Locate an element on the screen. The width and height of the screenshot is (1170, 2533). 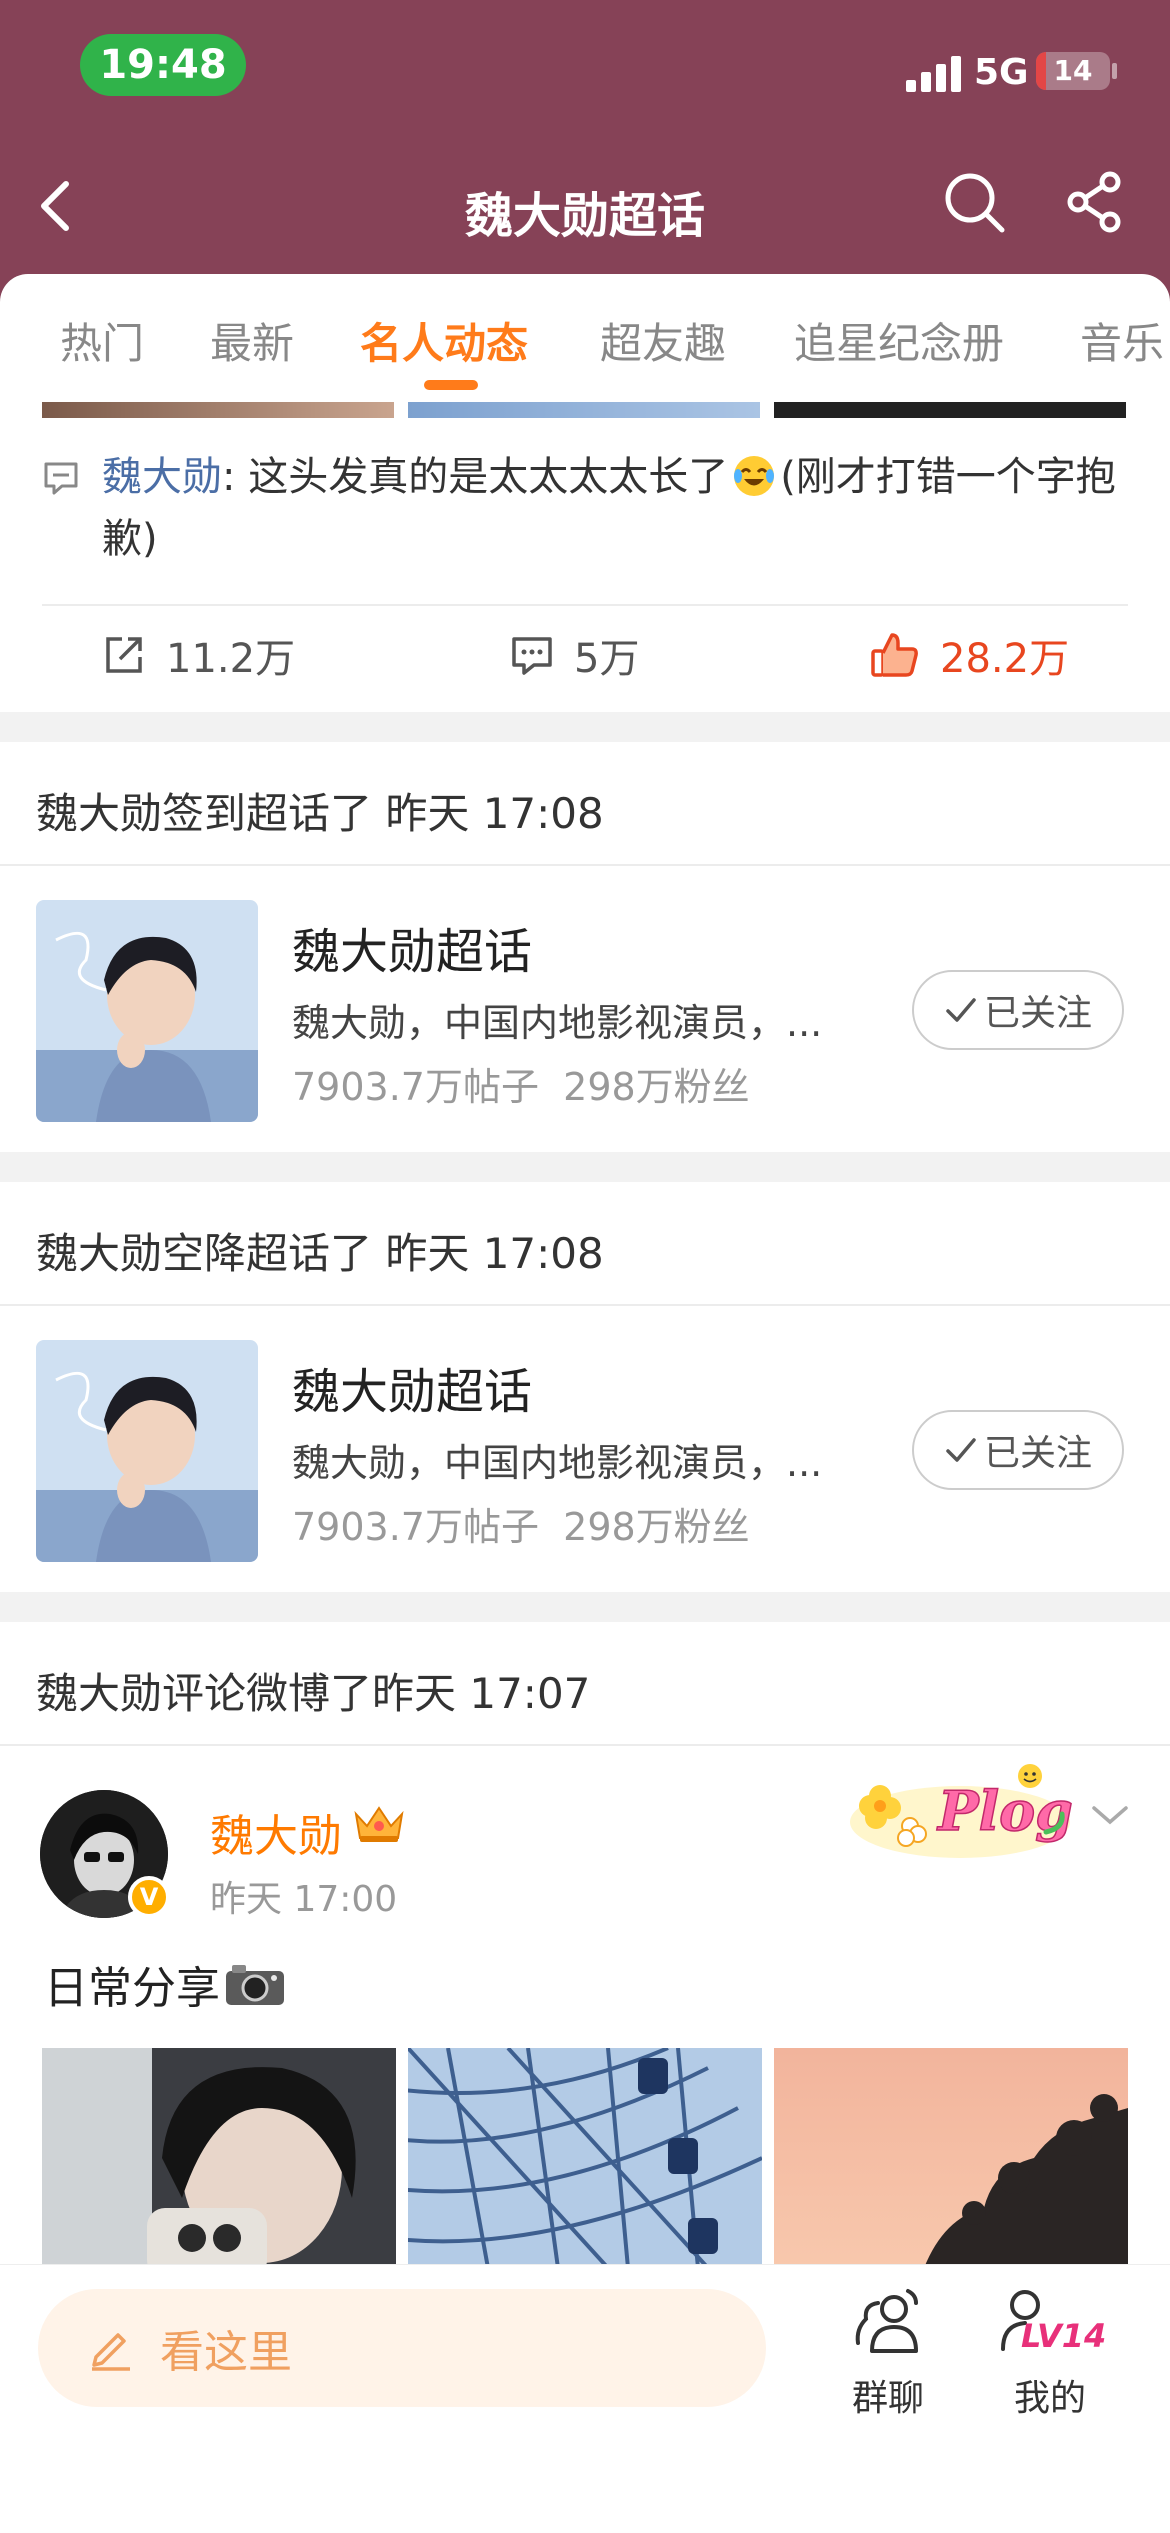
compose-placeholder: 看这里 is located at coordinates (226, 2352).